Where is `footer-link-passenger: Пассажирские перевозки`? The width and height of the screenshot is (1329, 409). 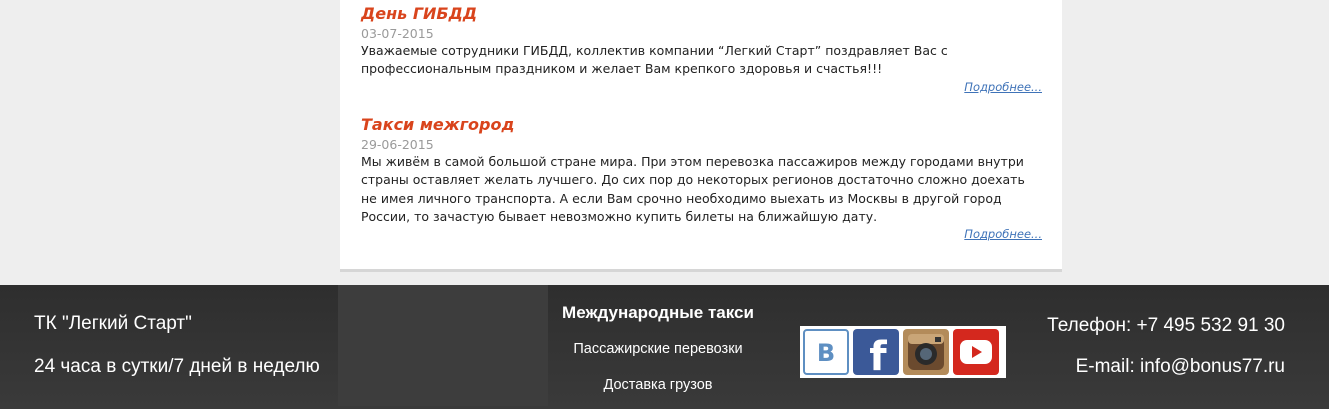
footer-link-passenger: Пассажирские перевозки is located at coordinates (658, 349).